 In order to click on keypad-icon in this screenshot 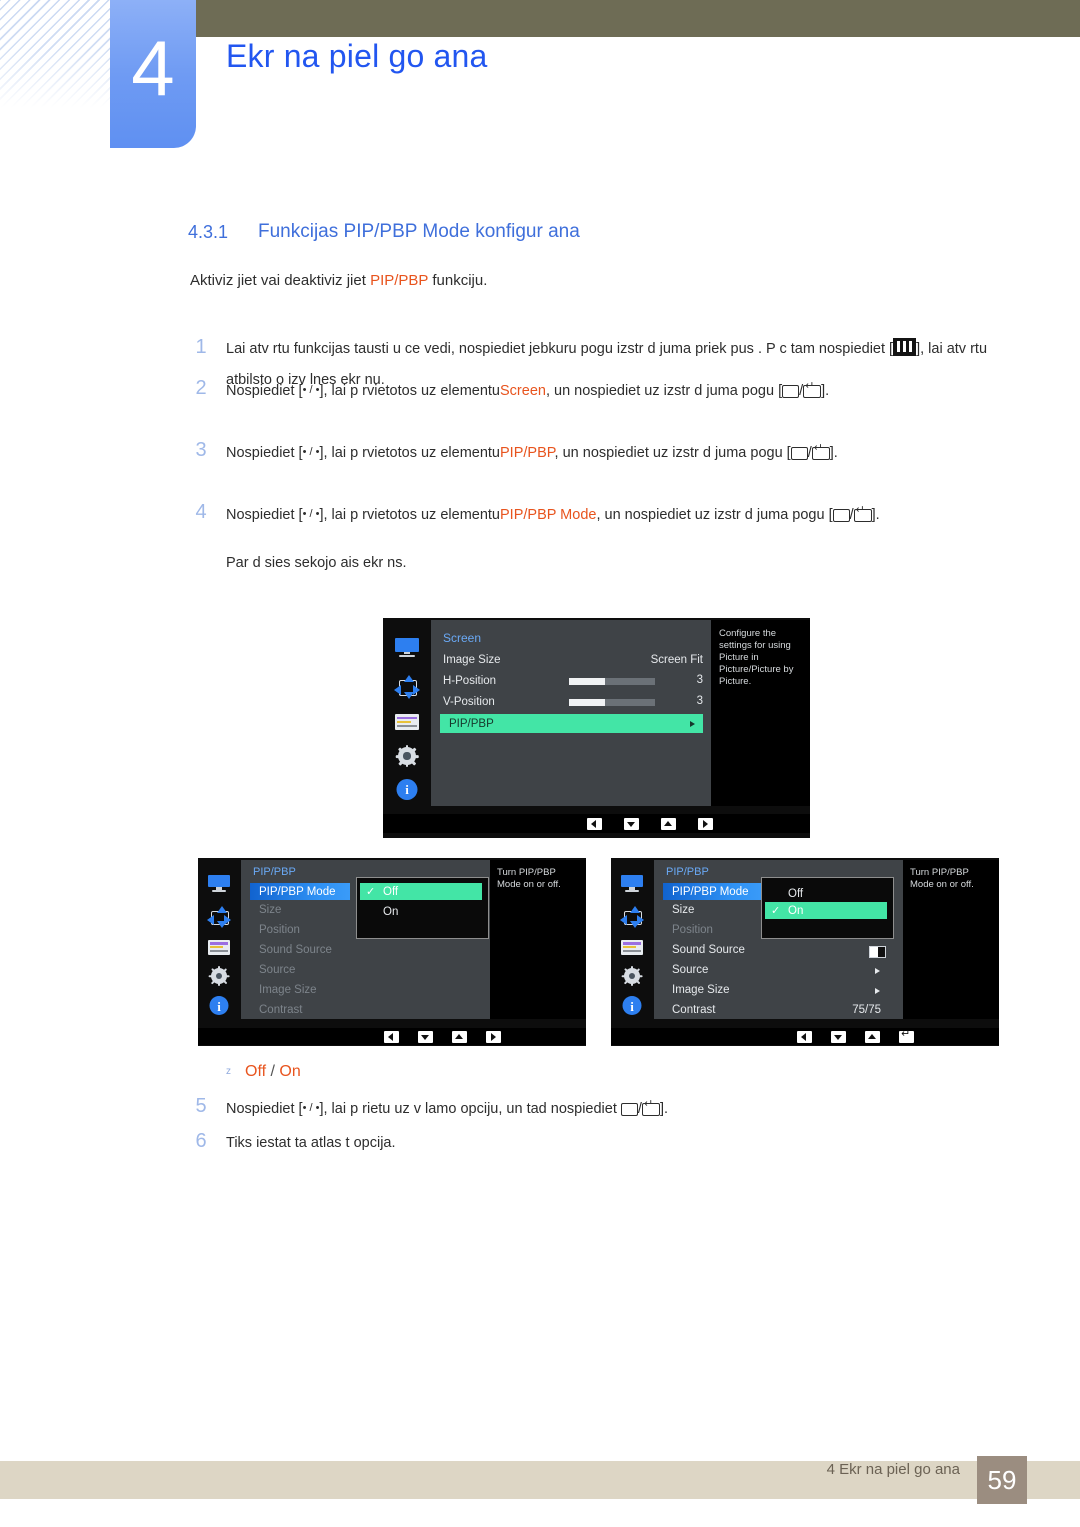, I will do `click(905, 347)`.